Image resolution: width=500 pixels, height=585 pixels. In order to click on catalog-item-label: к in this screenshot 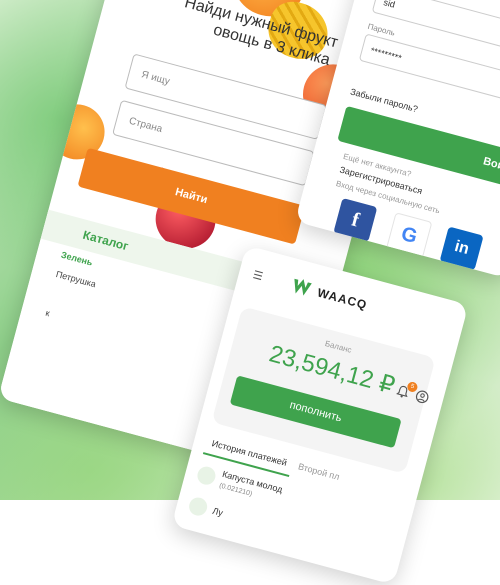, I will do `click(47, 313)`.